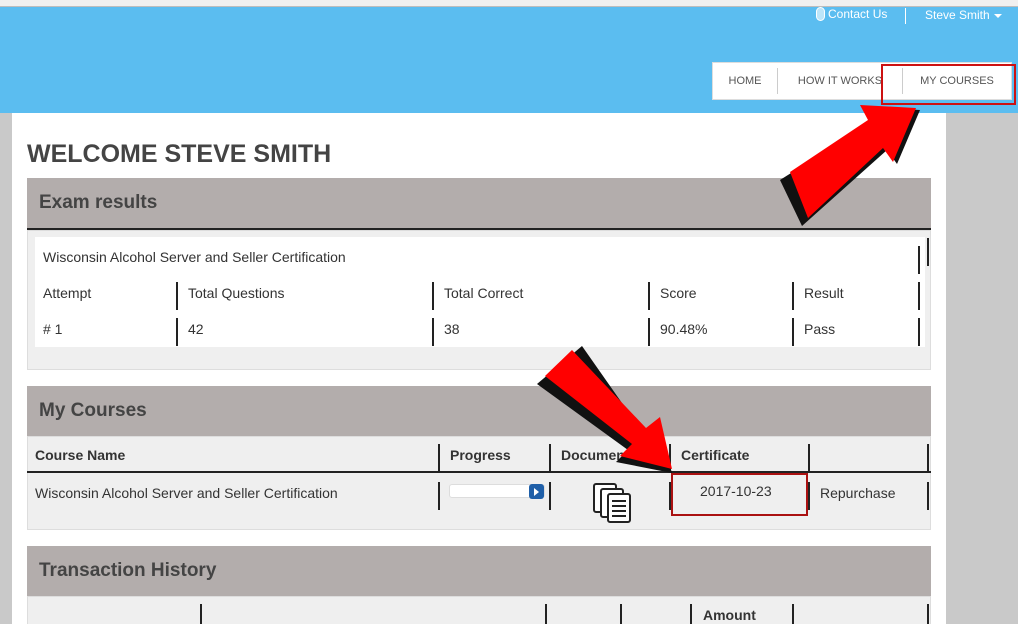 The width and height of the screenshot is (1018, 624). What do you see at coordinates (80, 455) in the screenshot?
I see `courses-col-name: Course Name` at bounding box center [80, 455].